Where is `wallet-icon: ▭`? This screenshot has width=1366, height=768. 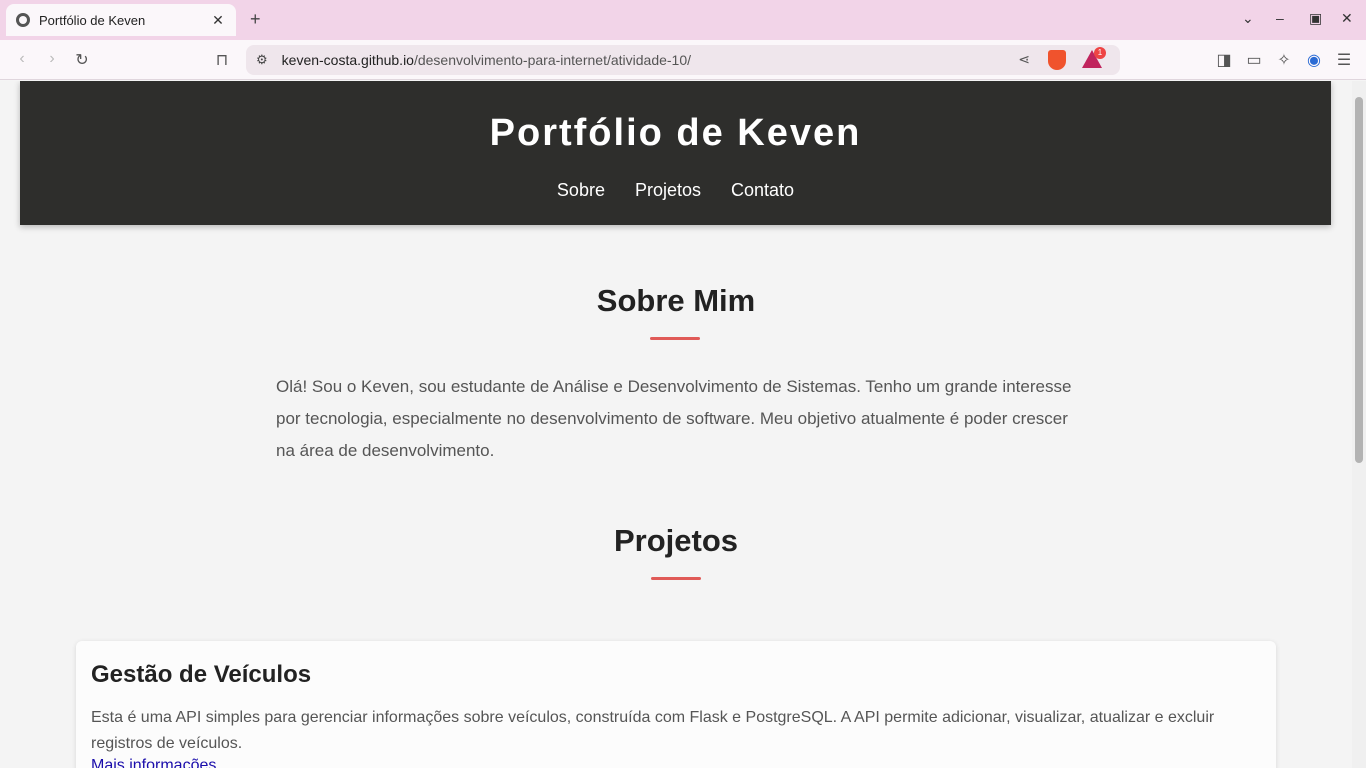
wallet-icon: ▭ is located at coordinates (1254, 60).